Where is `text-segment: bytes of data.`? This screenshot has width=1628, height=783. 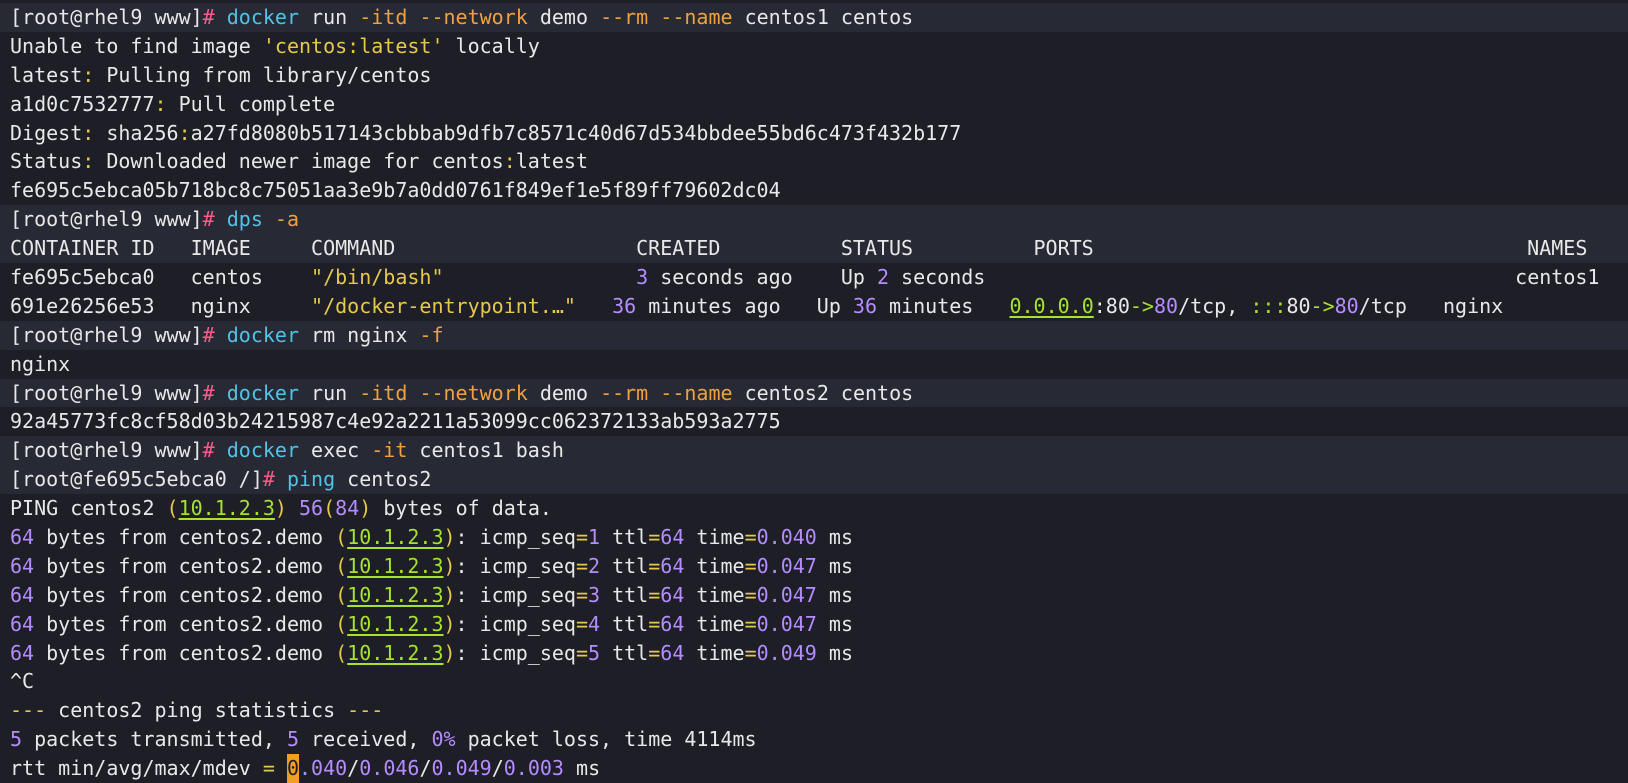
text-segment: bytes of data. is located at coordinates (461, 508).